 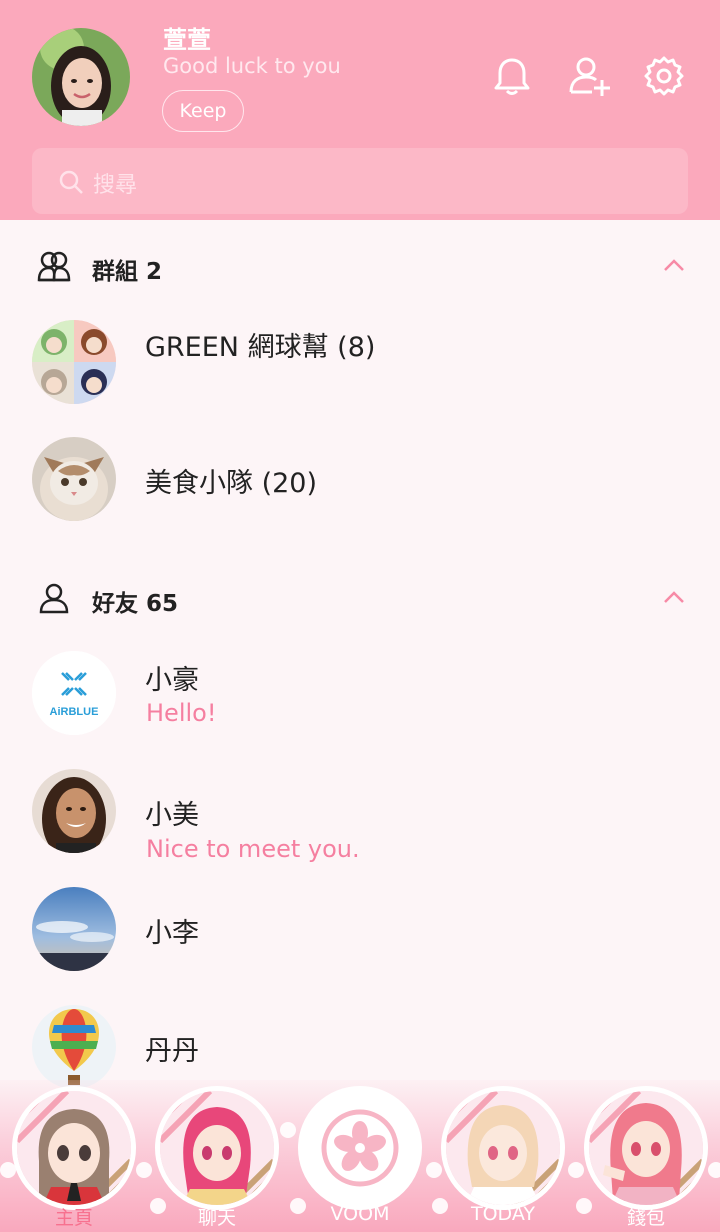 I want to click on search-input: 搜尋, so click(x=360, y=181).